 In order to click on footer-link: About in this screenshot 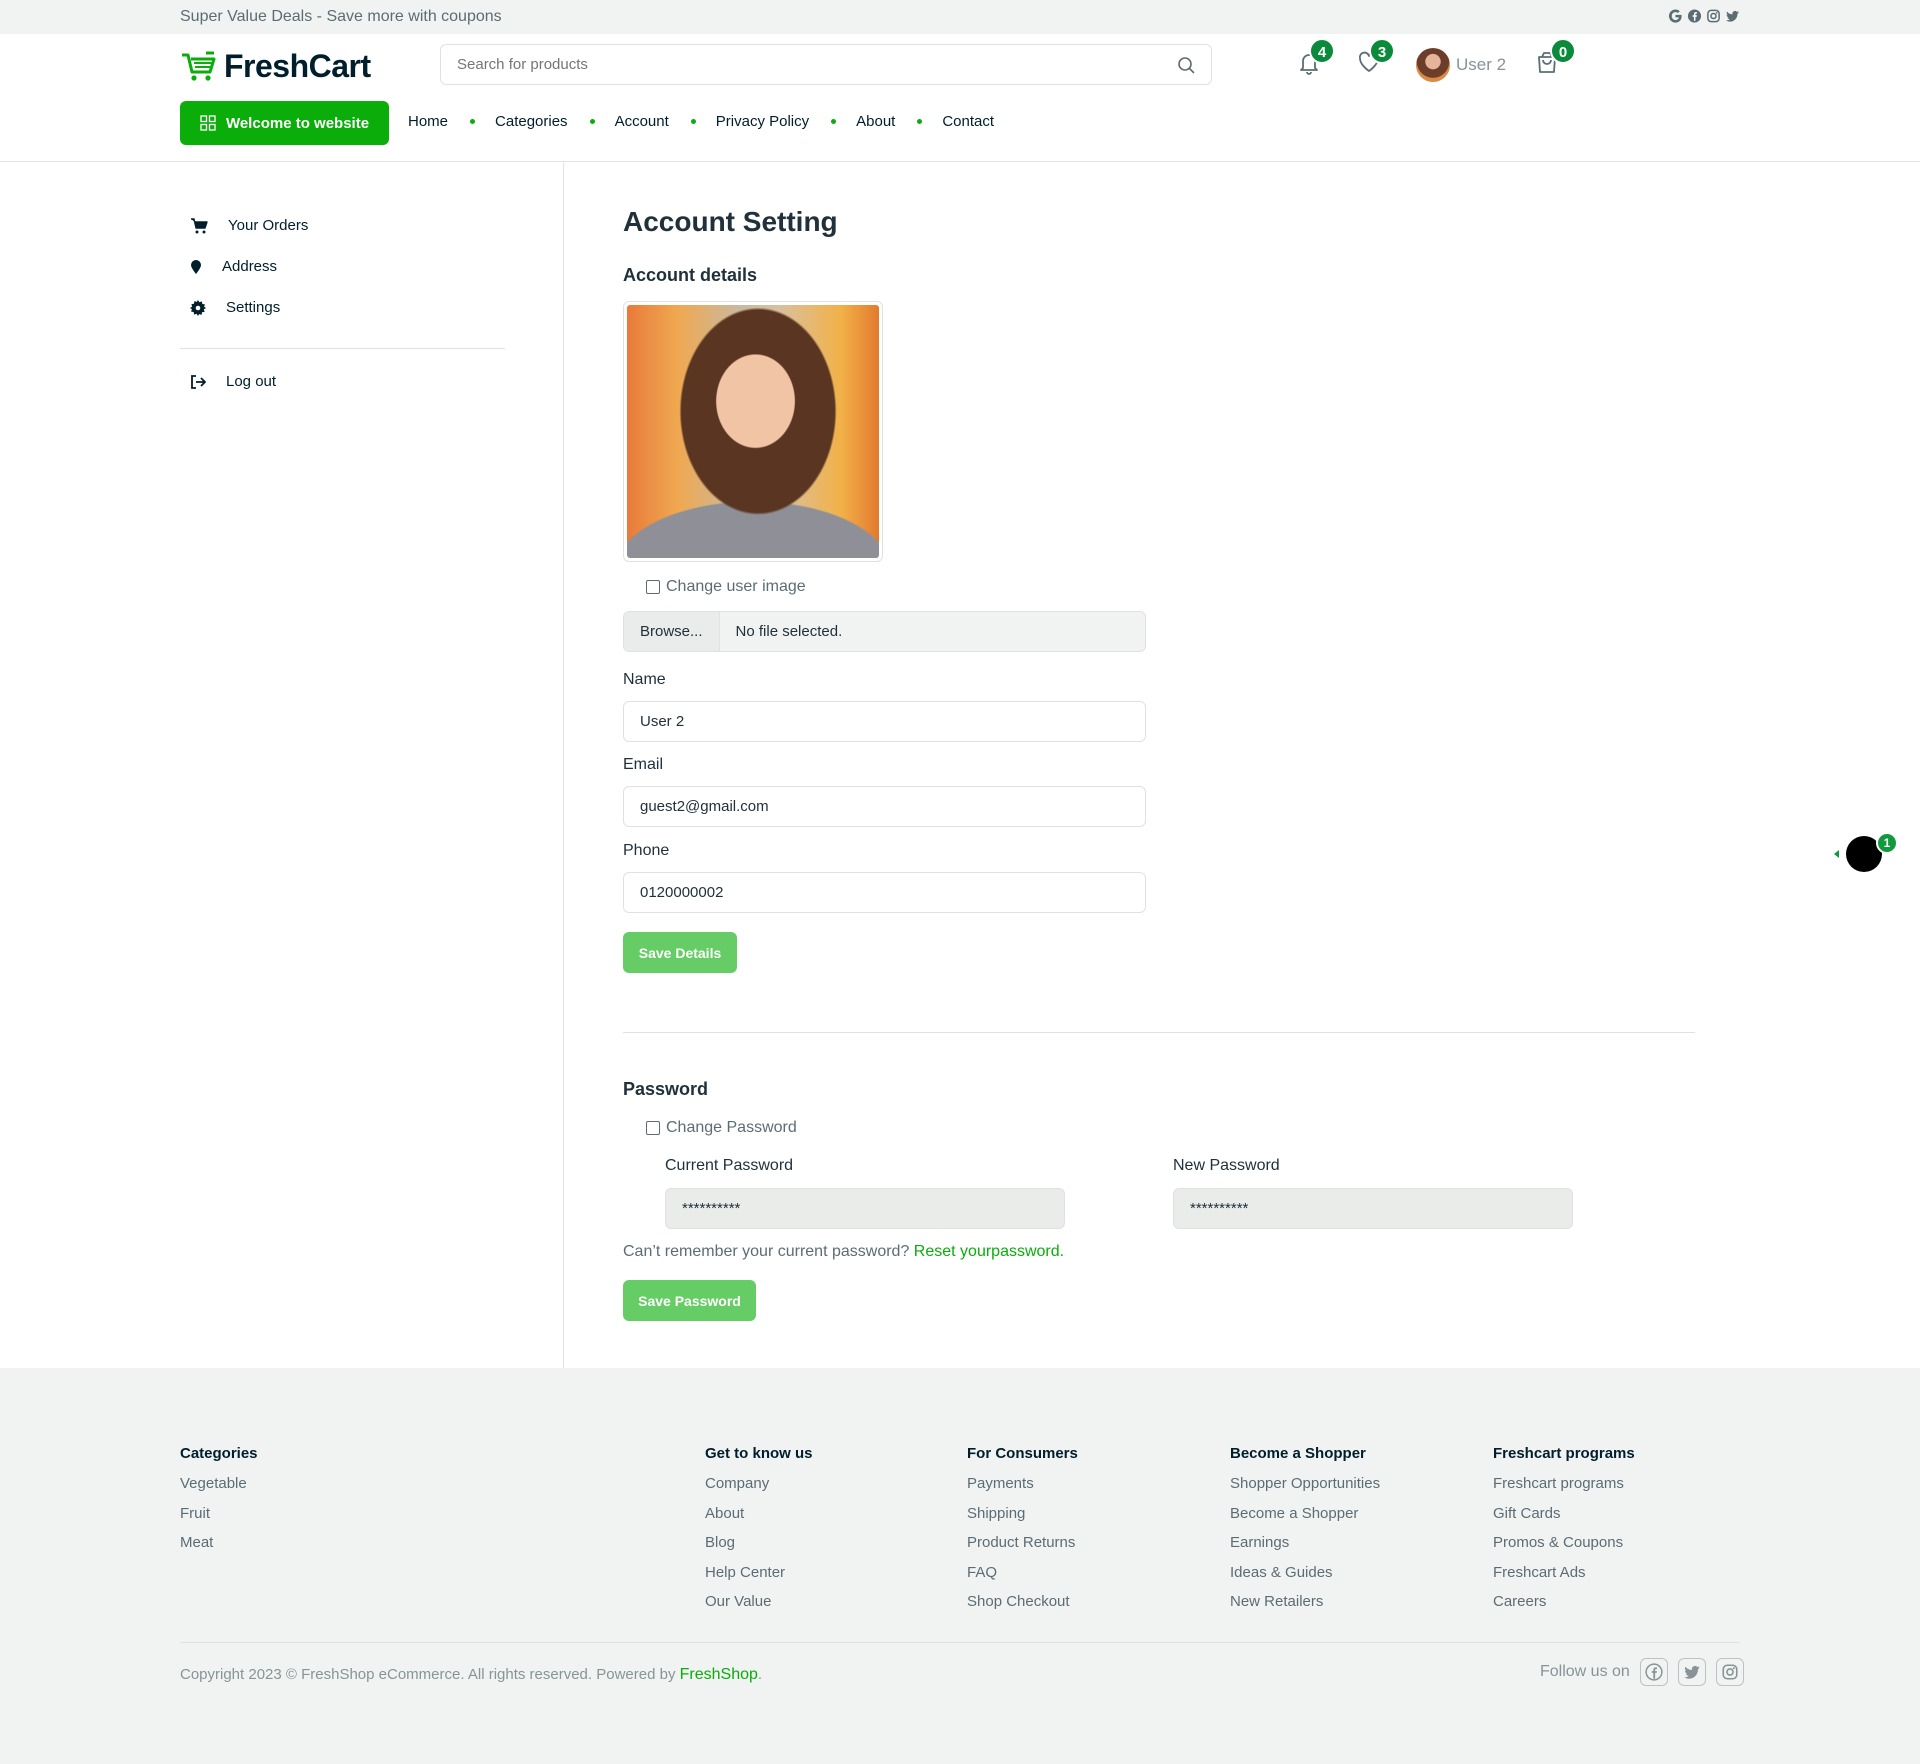, I will do `click(759, 1520)`.